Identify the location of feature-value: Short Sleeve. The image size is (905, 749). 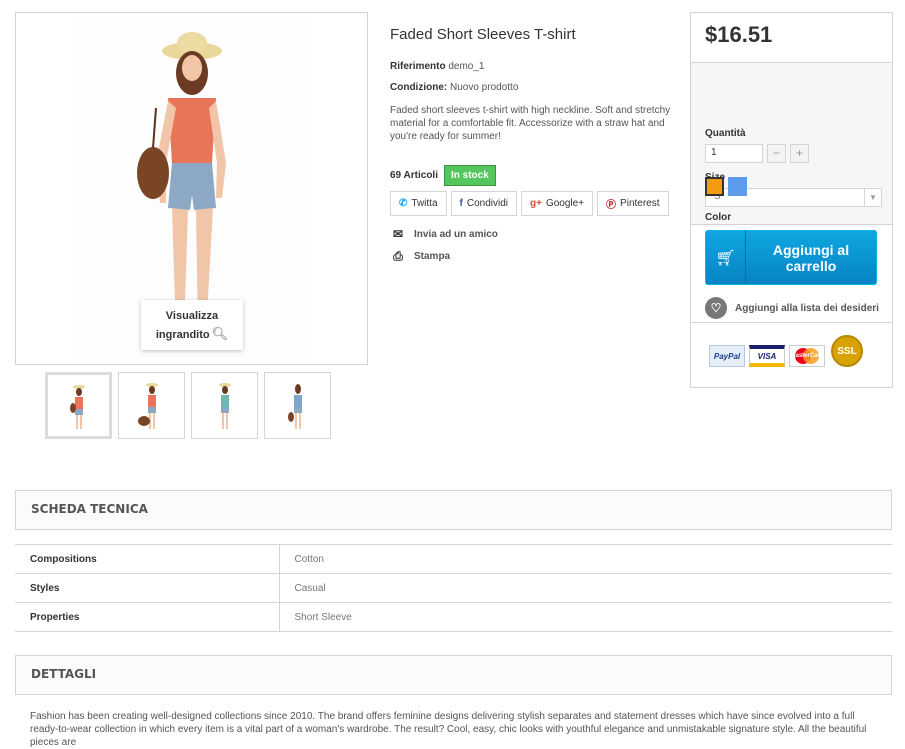
(585, 617).